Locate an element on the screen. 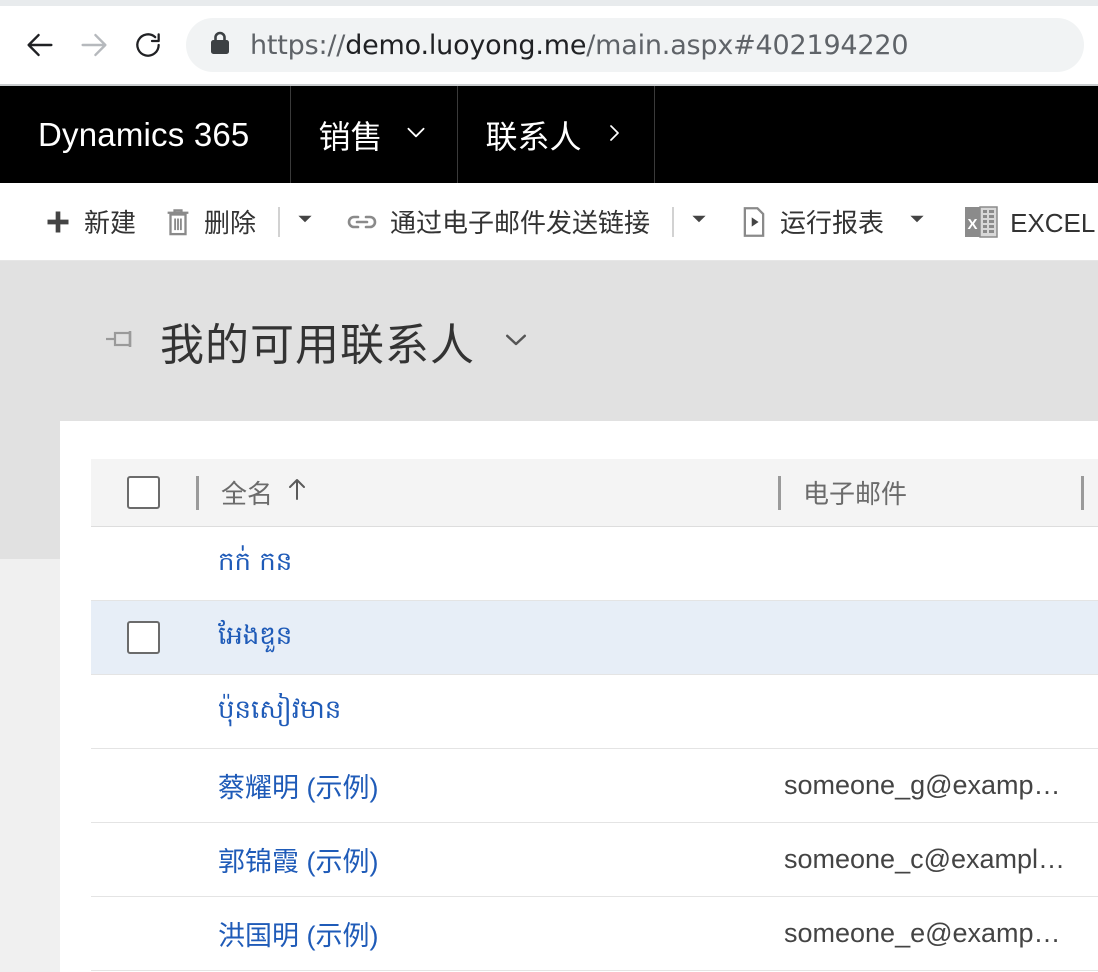  forward-button is located at coordinates (94, 45).